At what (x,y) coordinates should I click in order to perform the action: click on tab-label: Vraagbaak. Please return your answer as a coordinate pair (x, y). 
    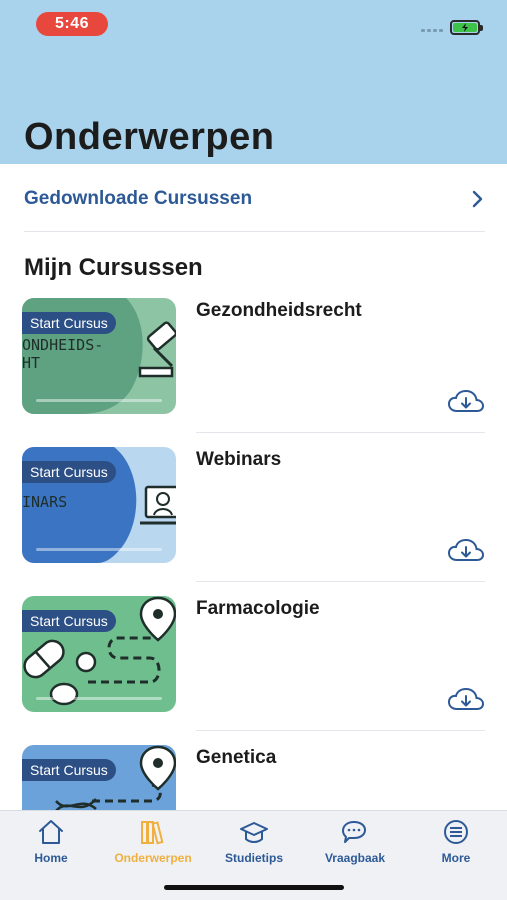
    Looking at the image, I should click on (355, 858).